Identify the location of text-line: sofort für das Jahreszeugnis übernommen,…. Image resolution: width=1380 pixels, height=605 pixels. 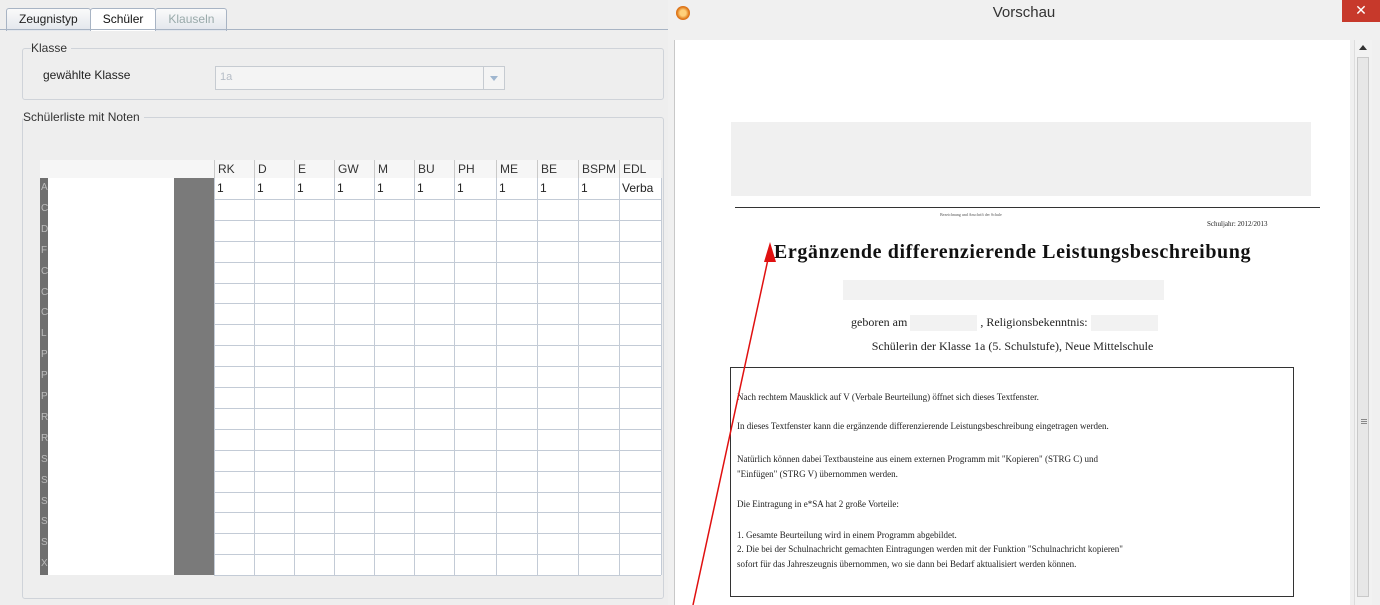
(907, 564).